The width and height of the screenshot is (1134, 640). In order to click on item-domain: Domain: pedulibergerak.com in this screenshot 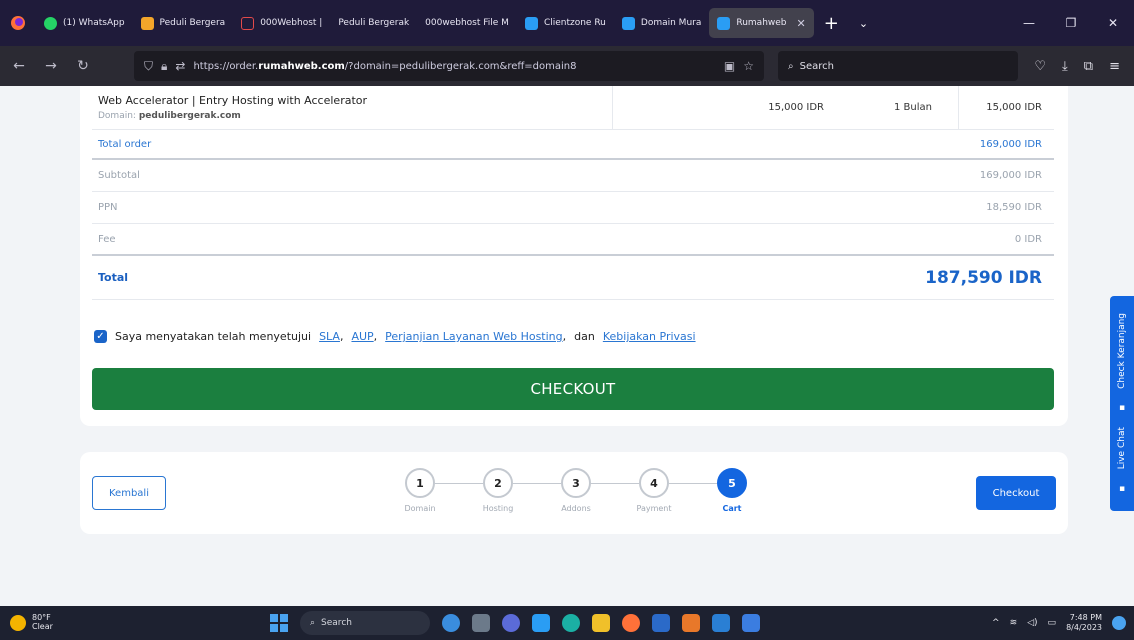, I will do `click(169, 116)`.